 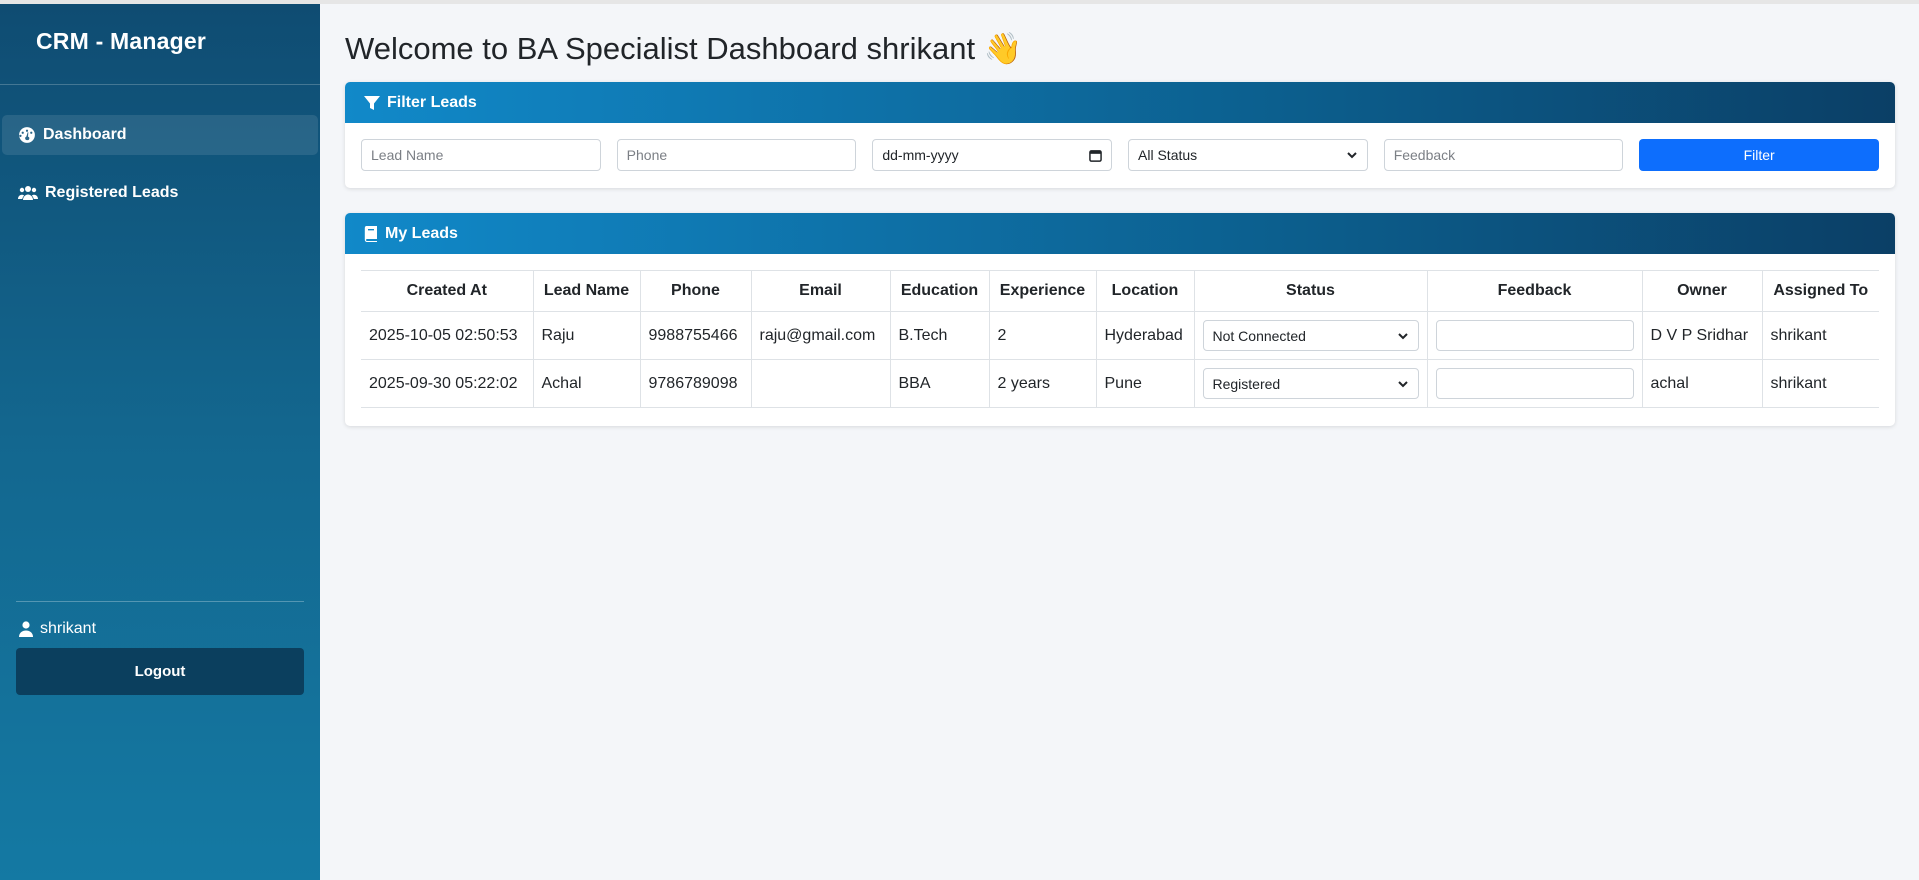 What do you see at coordinates (407, 155) in the screenshot?
I see `lead-name-placeholder: Lead Name` at bounding box center [407, 155].